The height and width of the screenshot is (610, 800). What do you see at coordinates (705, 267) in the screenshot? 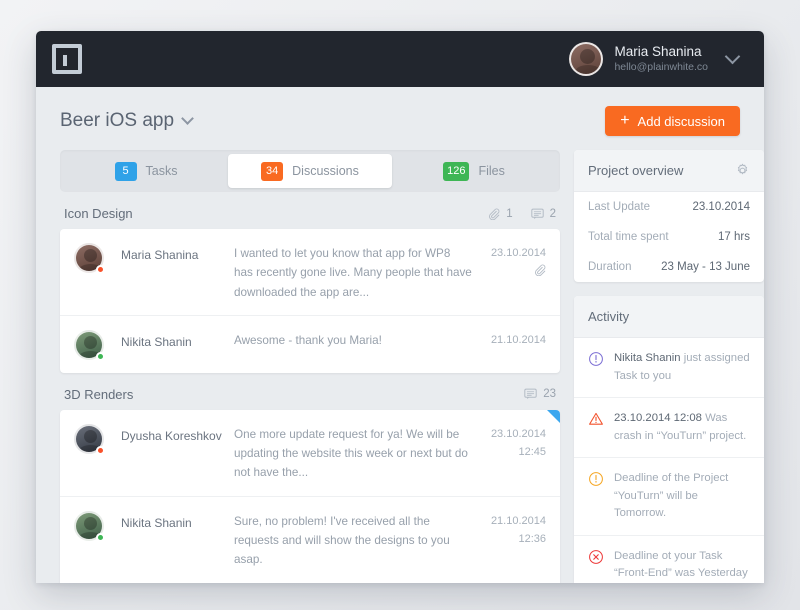
I see `overview-value: 23 May - 13 June` at bounding box center [705, 267].